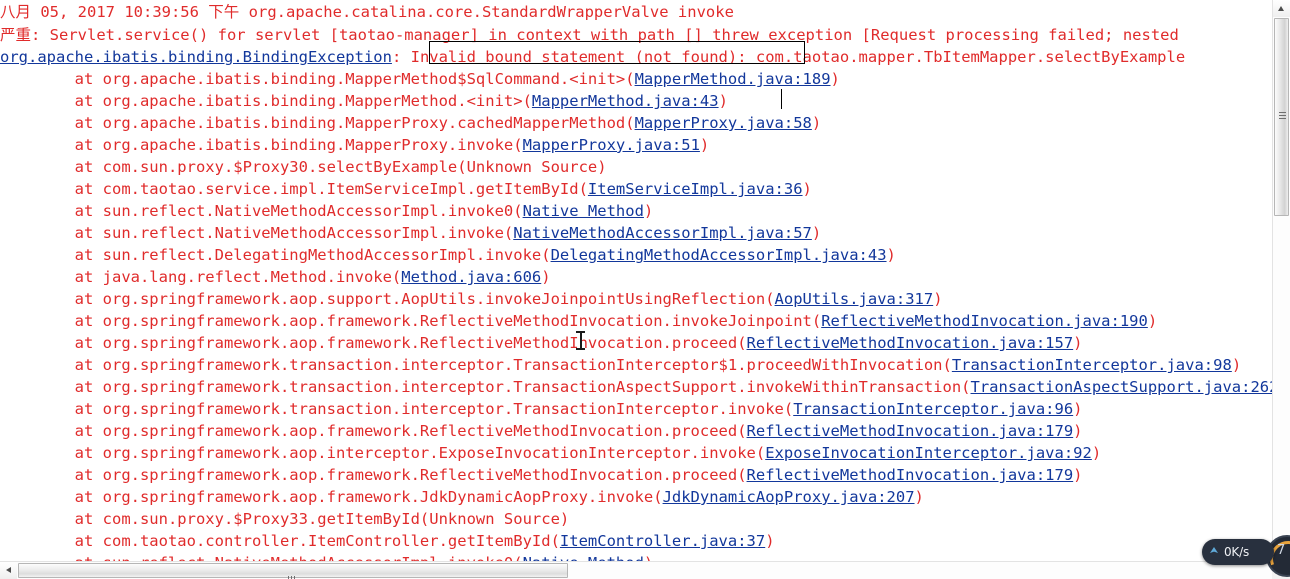 The height and width of the screenshot is (579, 1290). Describe the element at coordinates (662, 233) in the screenshot. I see `stack-frame-source-link: NativeMethodAccessorImpl.java:57` at that location.